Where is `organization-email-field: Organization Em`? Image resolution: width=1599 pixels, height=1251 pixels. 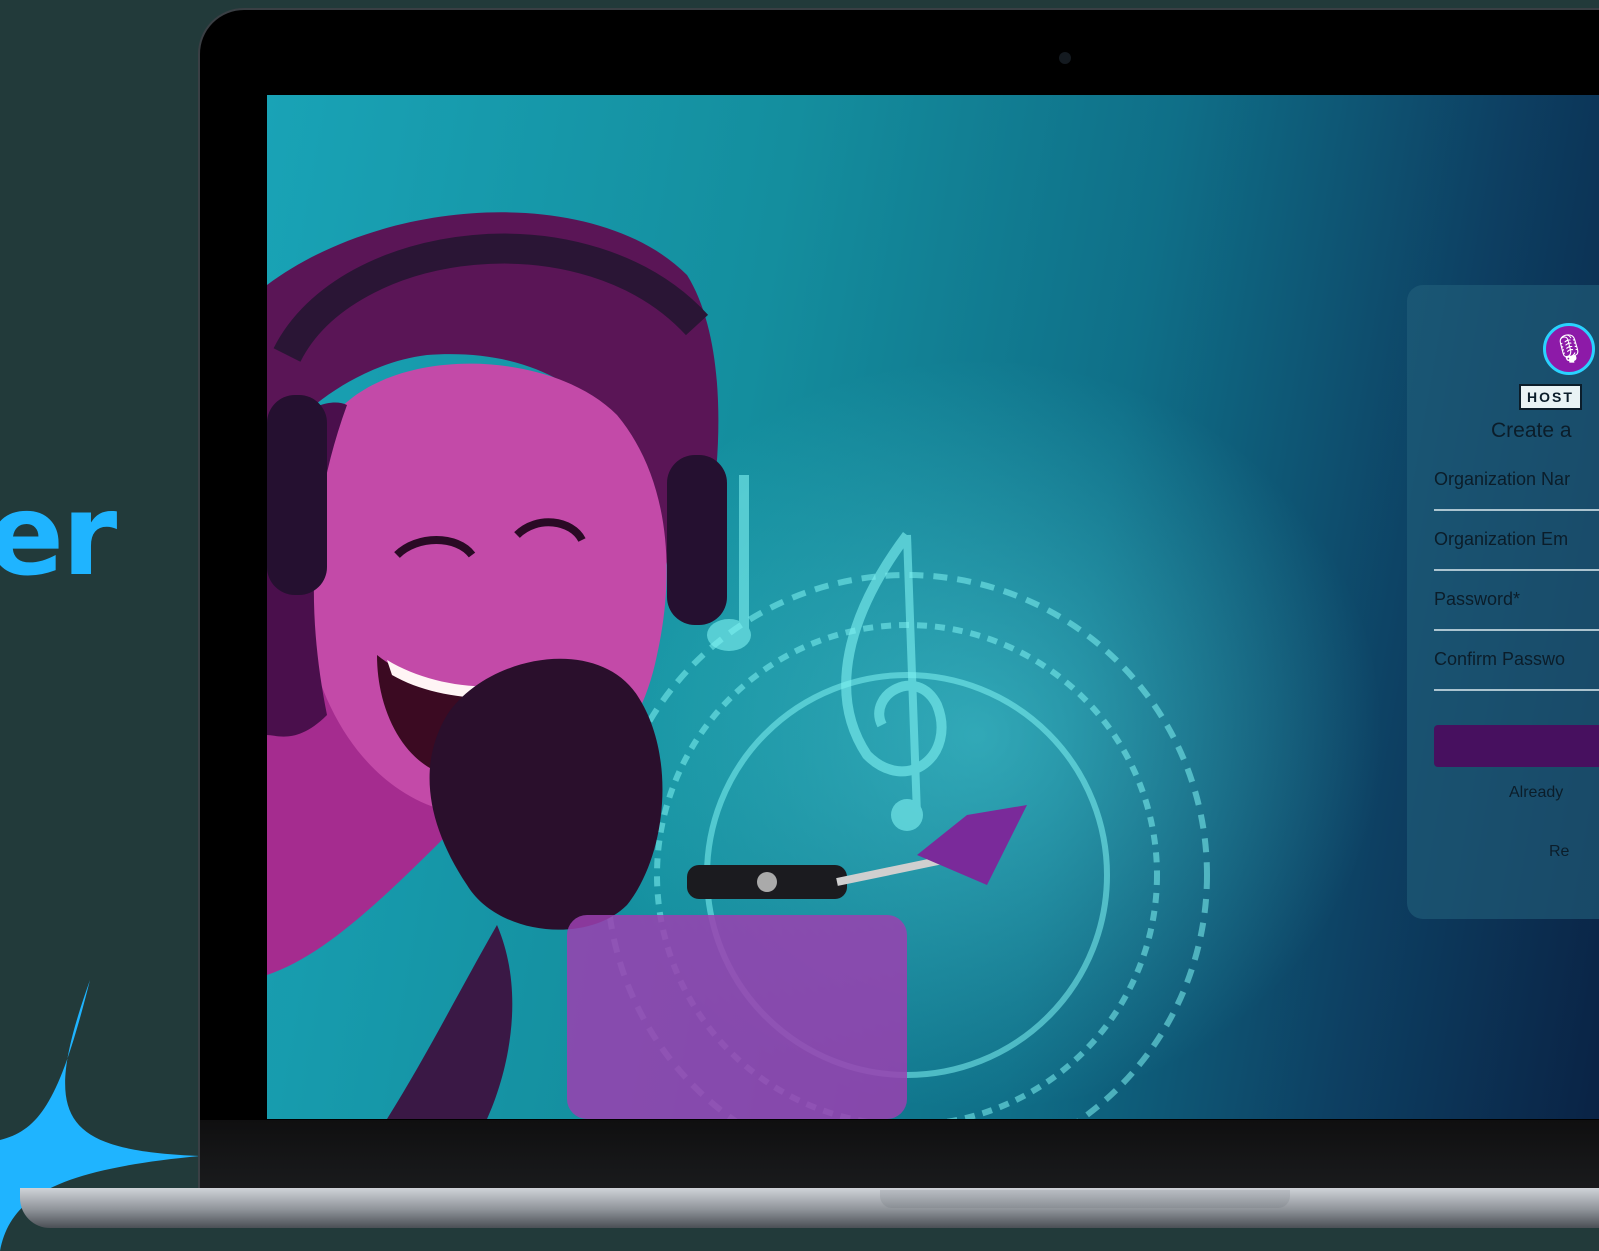 organization-email-field: Organization Em is located at coordinates (1516, 550).